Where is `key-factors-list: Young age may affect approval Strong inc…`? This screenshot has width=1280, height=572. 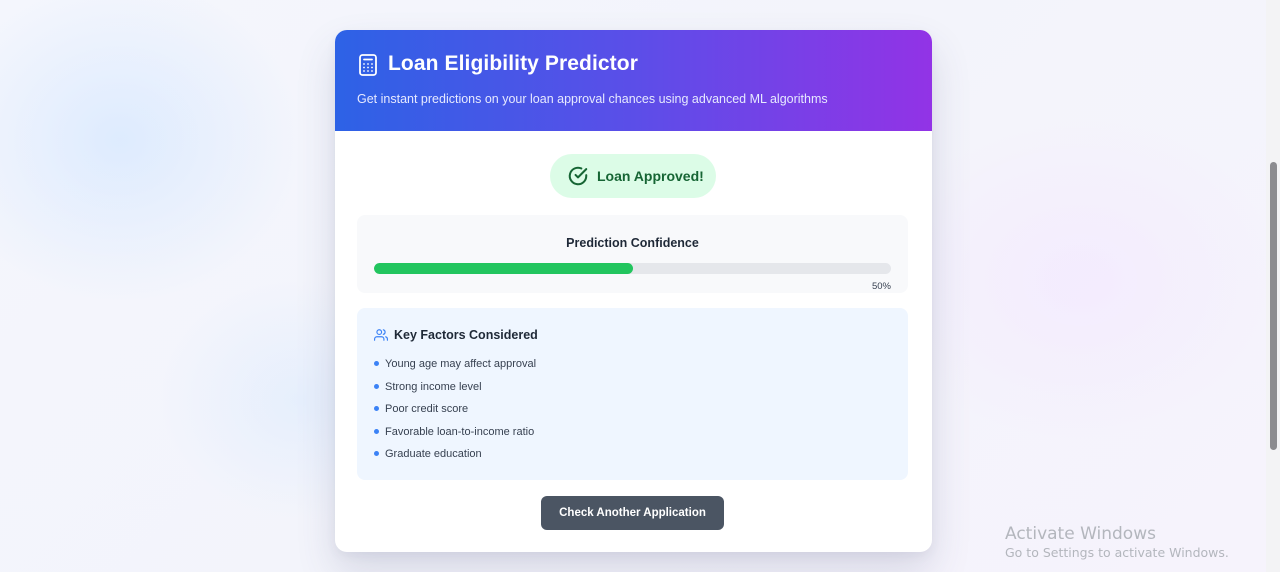 key-factors-list: Young age may affect approval Strong inc… is located at coordinates (455, 413).